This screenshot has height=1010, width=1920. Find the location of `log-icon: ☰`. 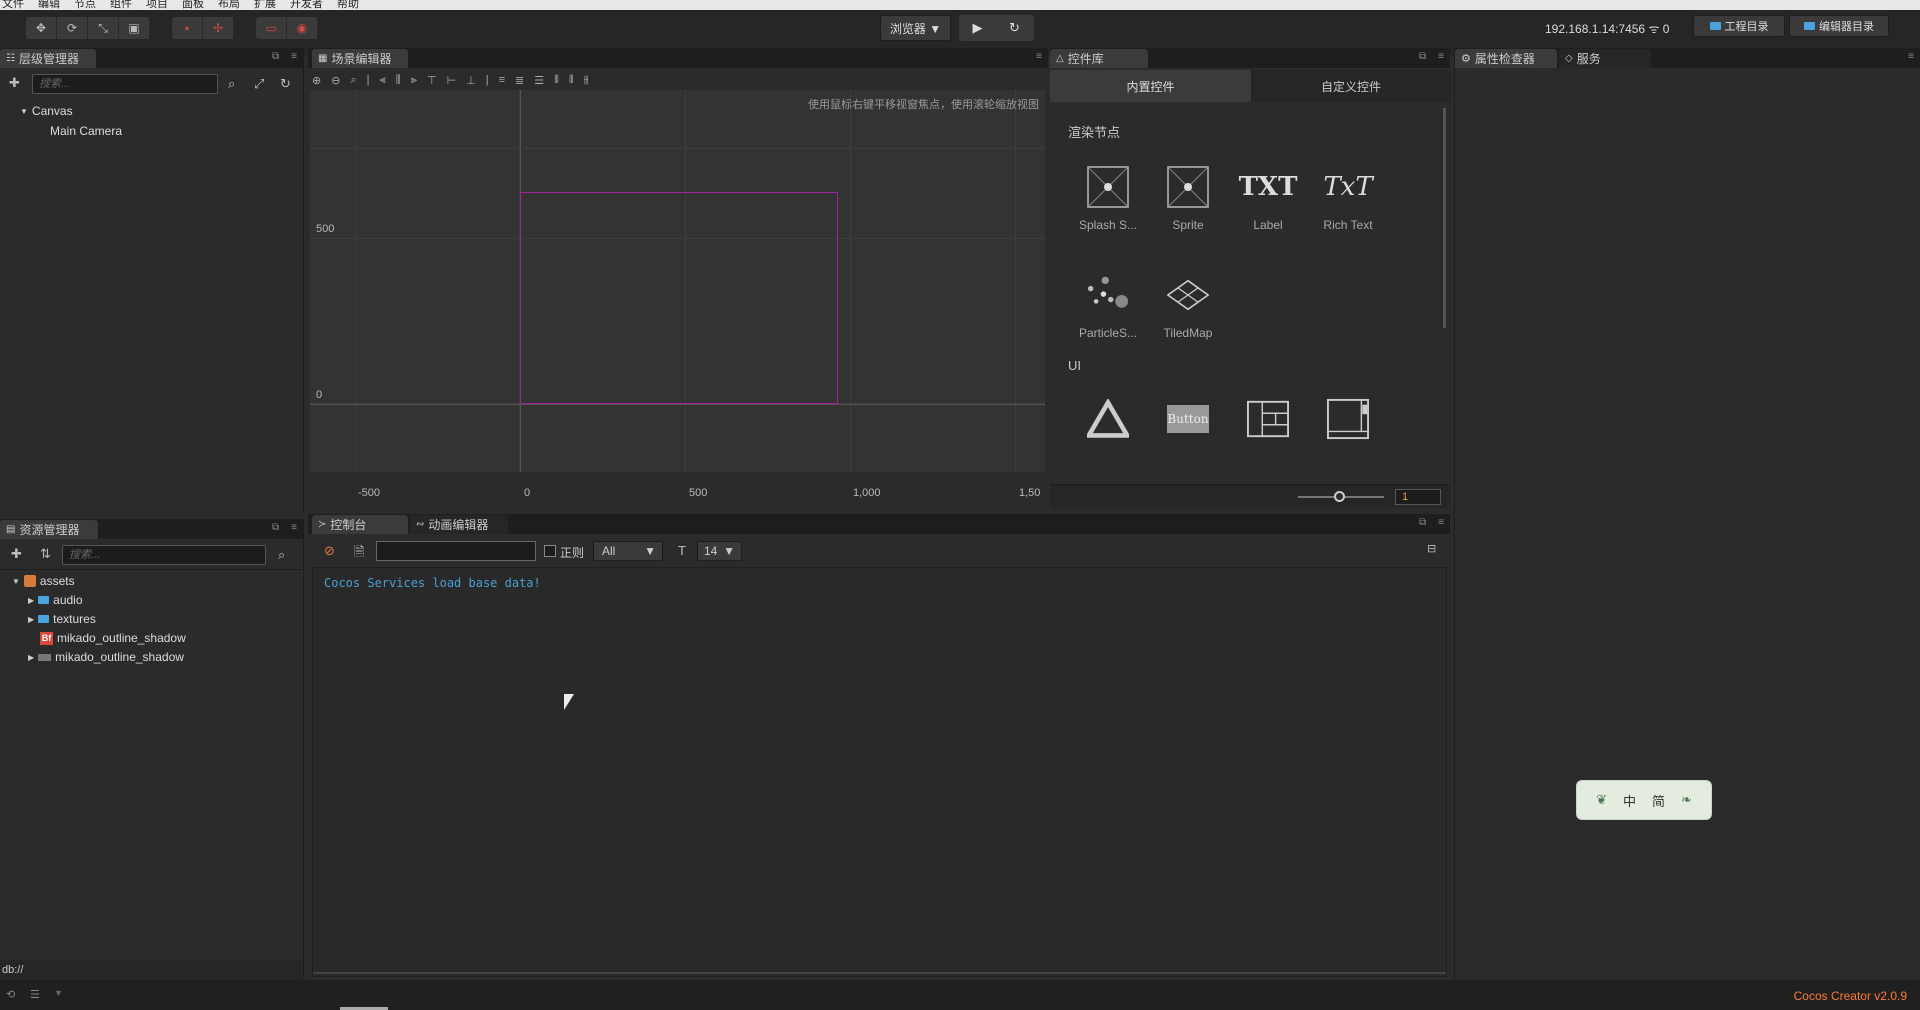

log-icon: ☰ is located at coordinates (35, 994).